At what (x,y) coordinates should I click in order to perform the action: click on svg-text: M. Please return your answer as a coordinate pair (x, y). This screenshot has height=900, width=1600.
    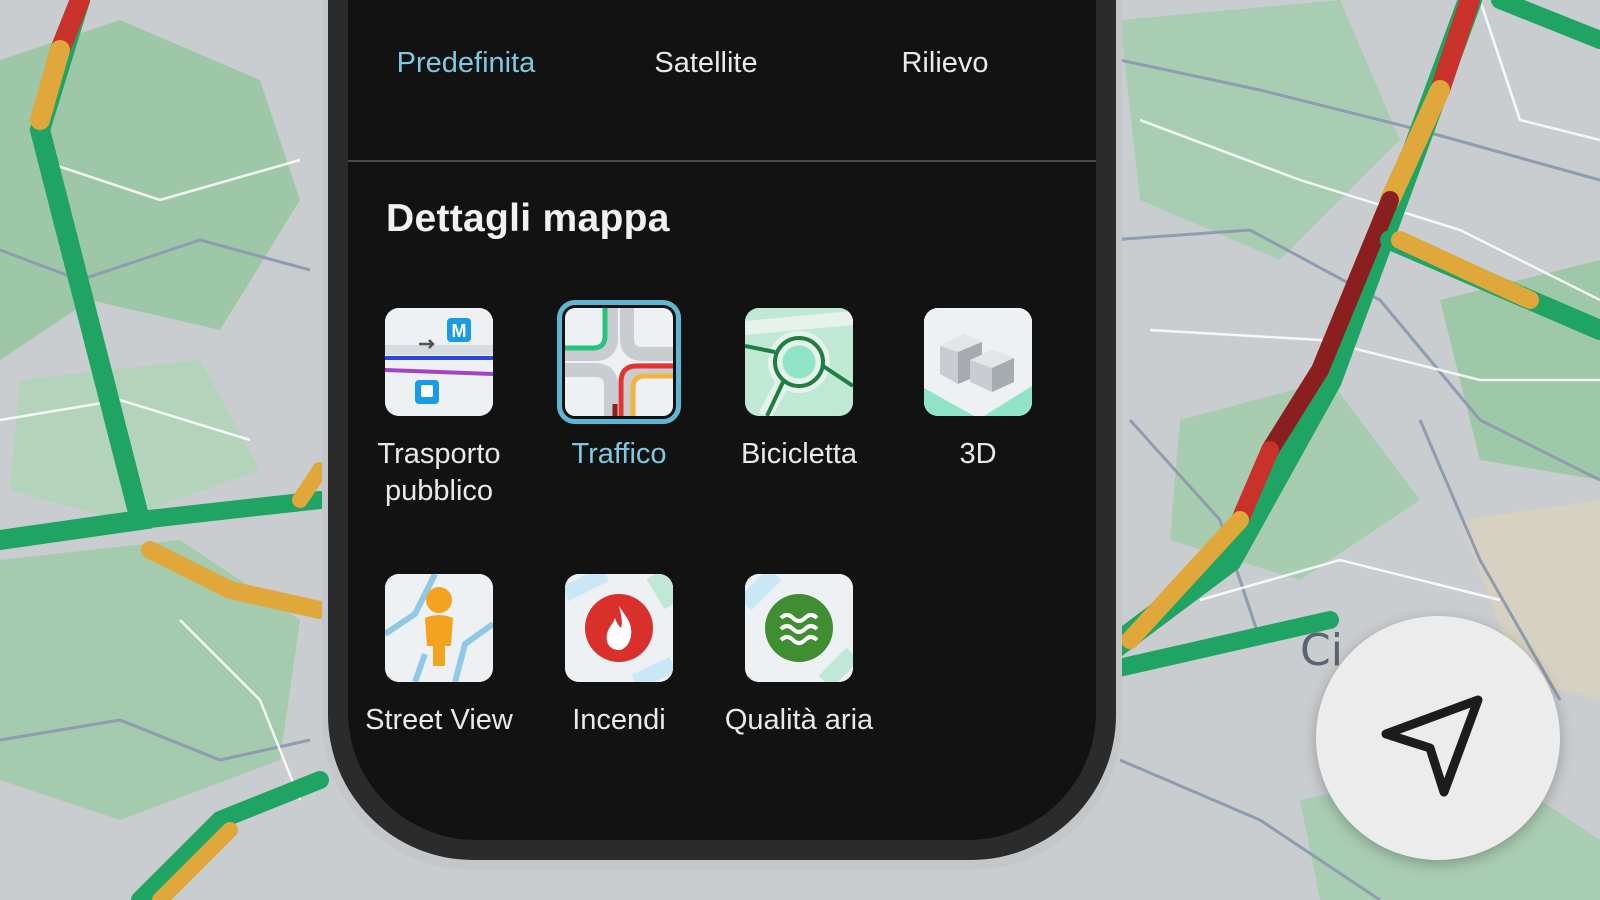
    Looking at the image, I should click on (459, 331).